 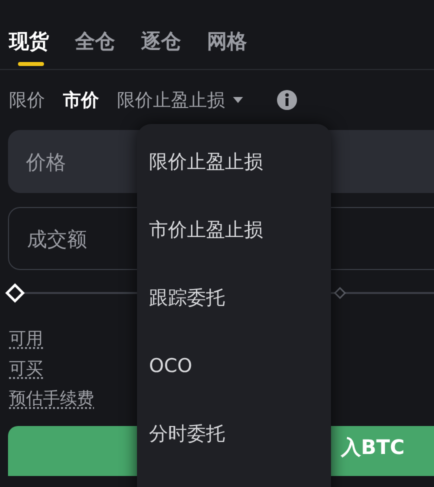 What do you see at coordinates (51, 399) in the screenshot?
I see `info-label: 预估手续费` at bounding box center [51, 399].